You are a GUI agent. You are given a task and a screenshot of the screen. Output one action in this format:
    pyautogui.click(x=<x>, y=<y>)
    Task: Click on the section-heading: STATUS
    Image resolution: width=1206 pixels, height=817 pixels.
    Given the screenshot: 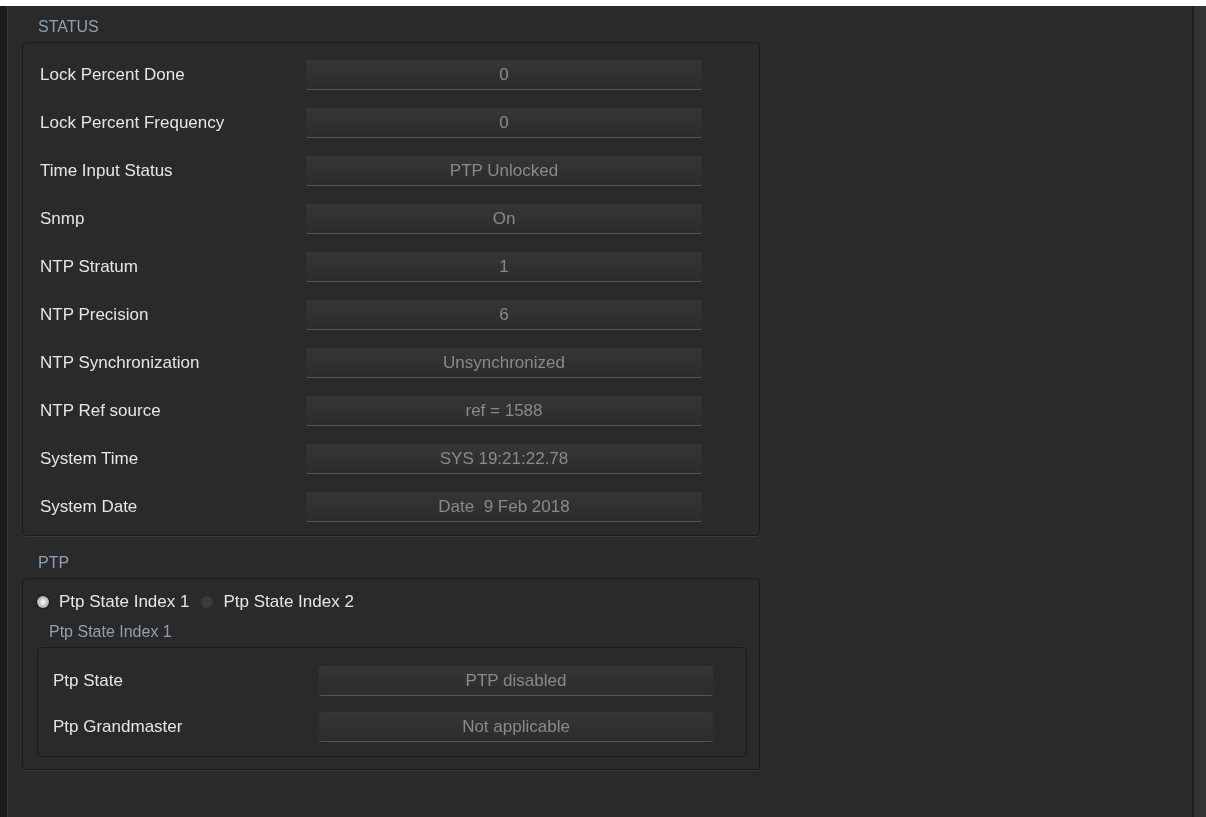 What is the action you would take?
    pyautogui.click(x=68, y=27)
    